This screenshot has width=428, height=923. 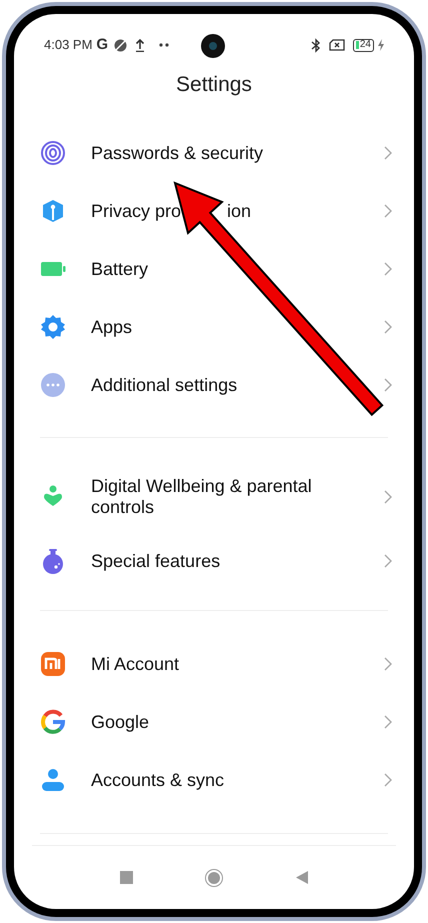 What do you see at coordinates (381, 45) in the screenshot?
I see `charging-icon` at bounding box center [381, 45].